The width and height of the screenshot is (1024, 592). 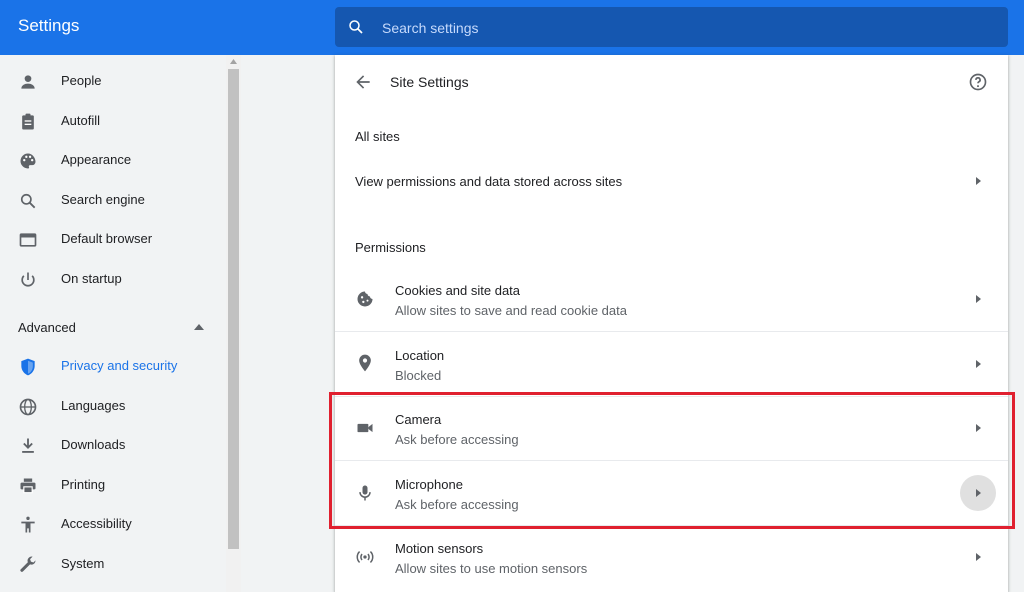 What do you see at coordinates (199, 327) in the screenshot?
I see `caret-up-icon` at bounding box center [199, 327].